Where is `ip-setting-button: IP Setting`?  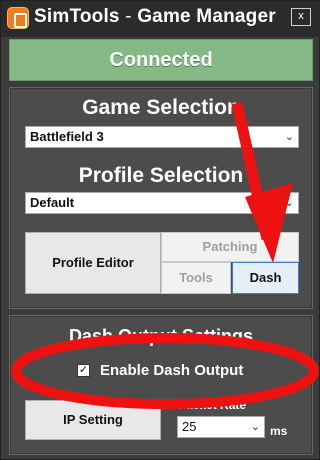 ip-setting-button: IP Setting is located at coordinates (93, 420).